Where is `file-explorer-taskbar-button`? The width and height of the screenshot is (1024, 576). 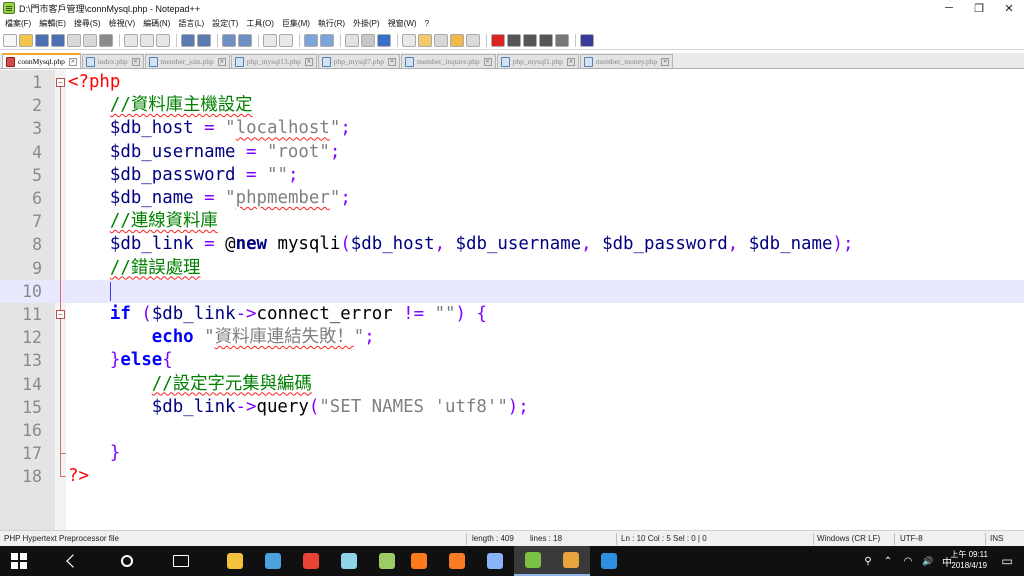 file-explorer-taskbar-button is located at coordinates (235, 561).